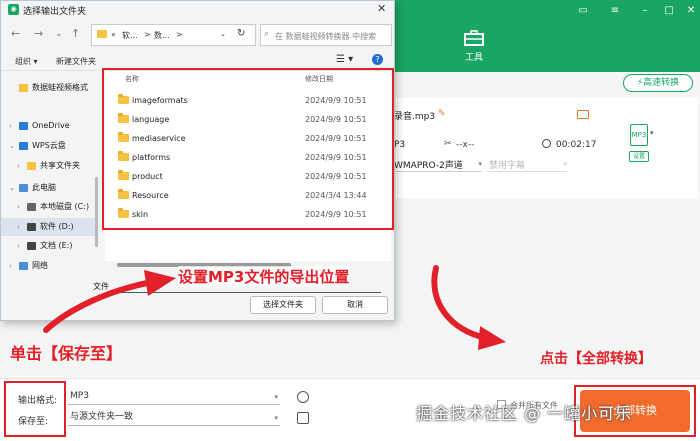  I want to click on select-folder-button: 选择文件夹, so click(283, 305).